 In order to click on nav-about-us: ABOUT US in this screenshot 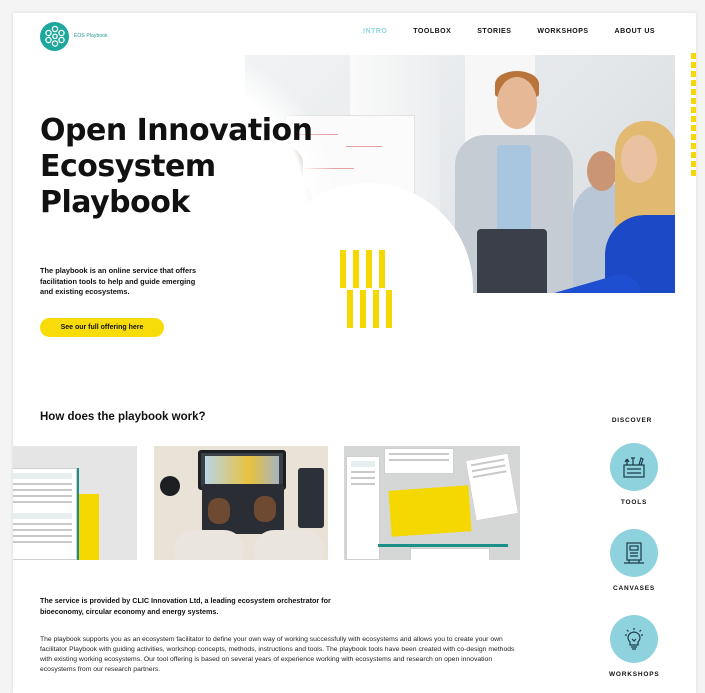, I will do `click(635, 31)`.